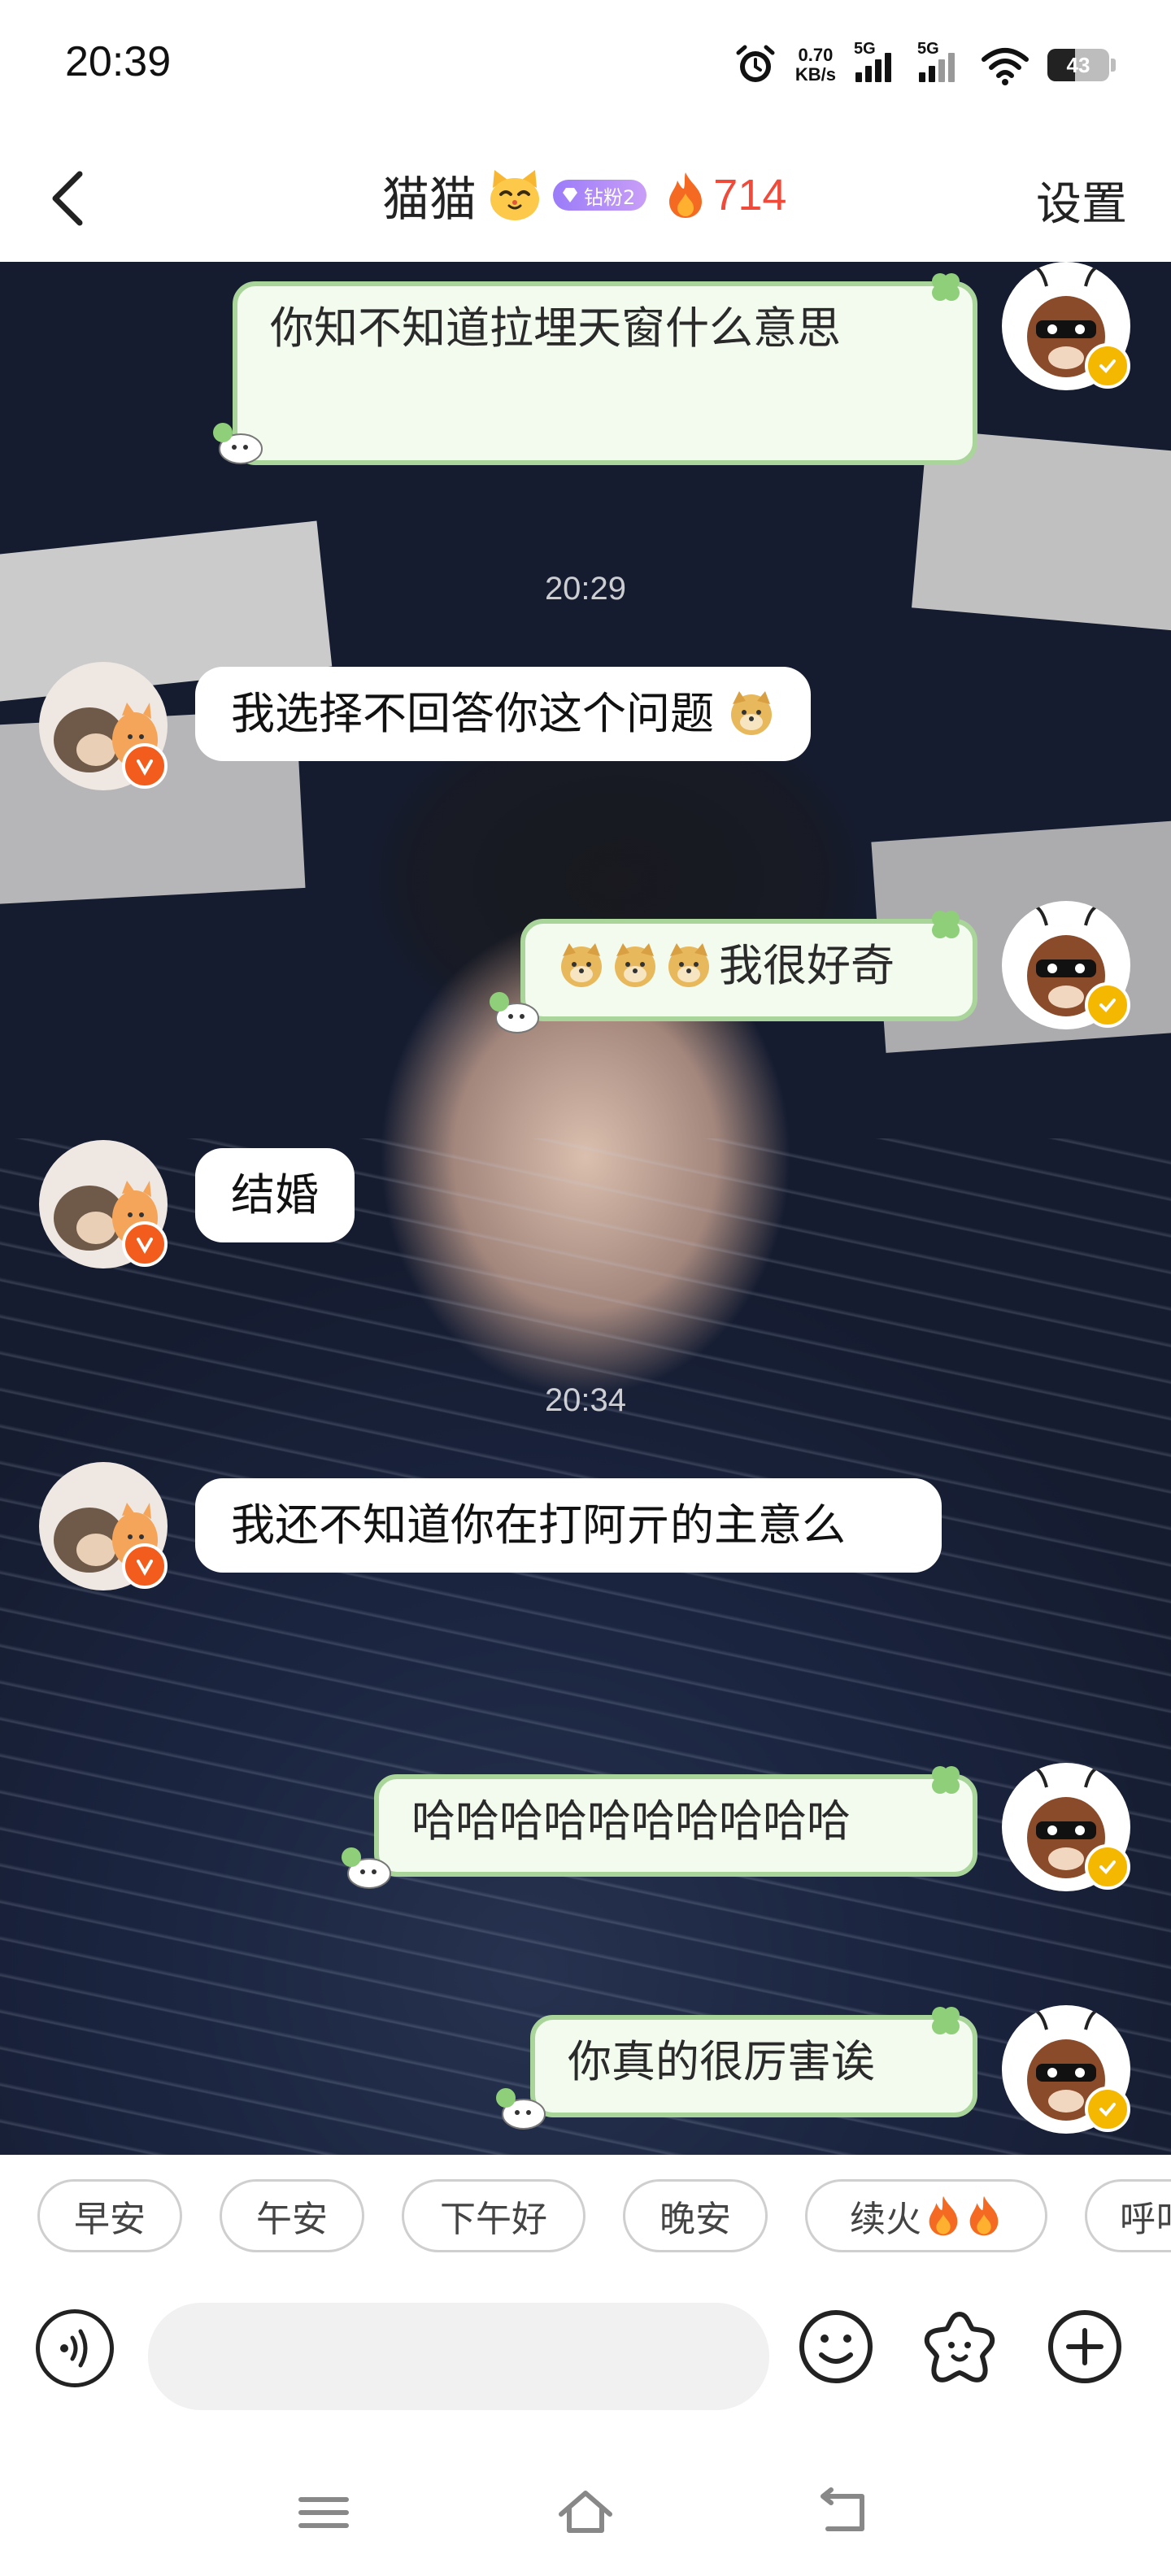  Describe the element at coordinates (585, 2513) in the screenshot. I see `home-icon` at that location.